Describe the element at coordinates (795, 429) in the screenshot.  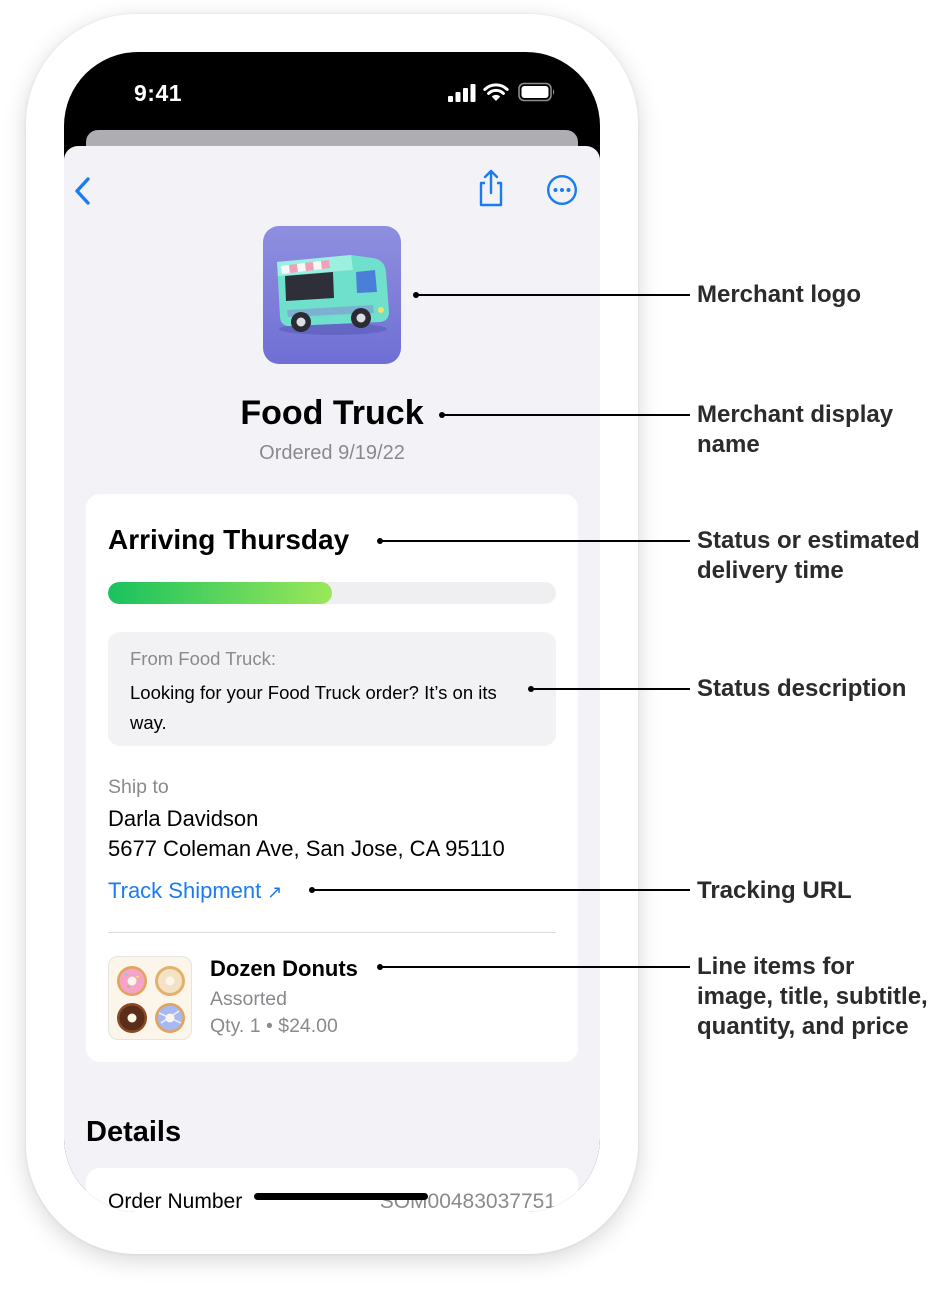
I see `callout-merchant-name: Merchant display name` at that location.